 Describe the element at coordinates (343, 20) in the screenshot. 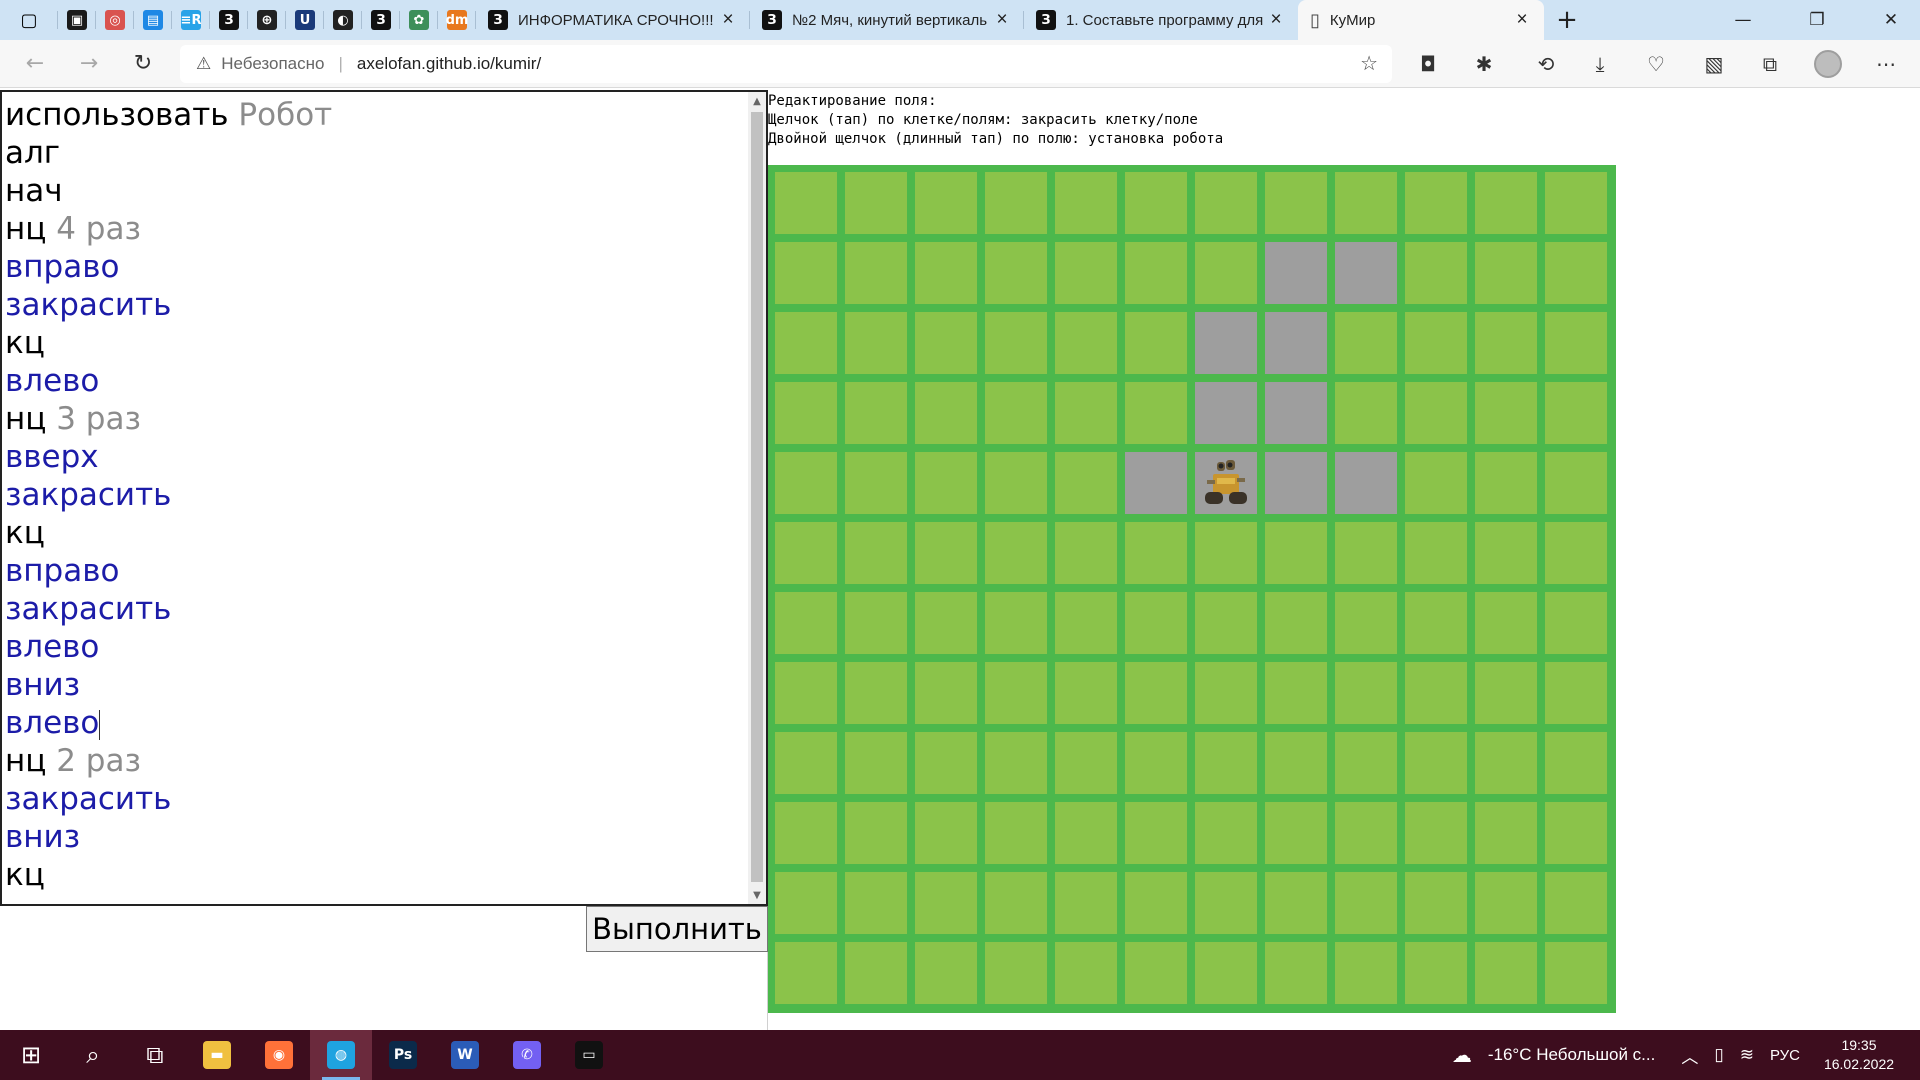

I see `pinned-tab-8: ◐` at that location.